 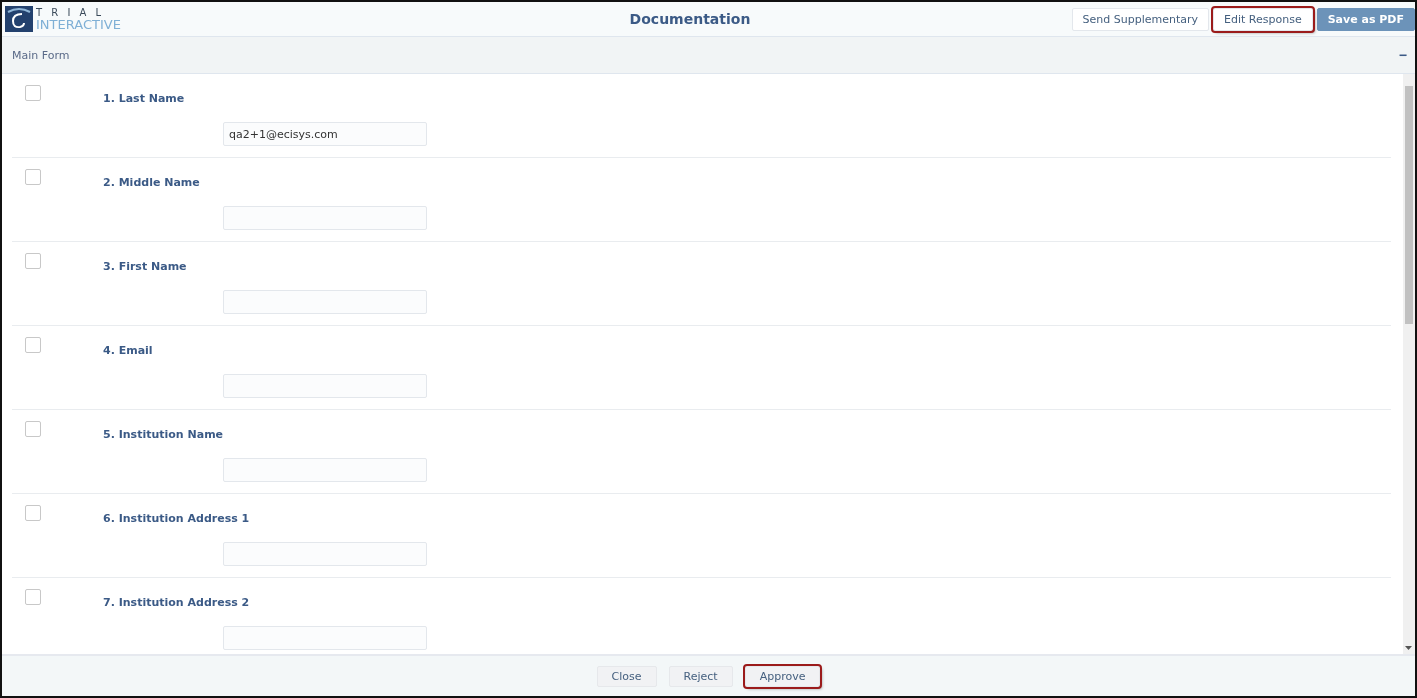 I want to click on collapse-button: −, so click(x=1402, y=55).